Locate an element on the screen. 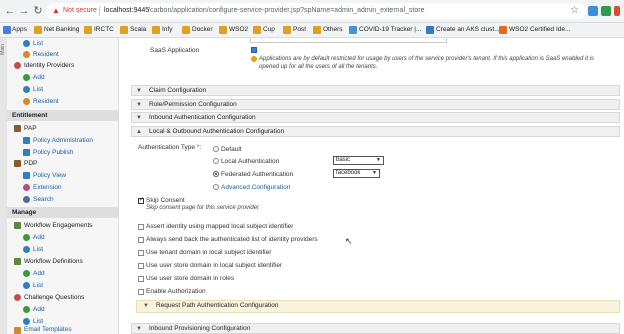 Image resolution: width=624 pixels, height=334 pixels. section-inbound-provisioning-configuration: ▼ Inbound Provisioning Configuration is located at coordinates (375, 328).